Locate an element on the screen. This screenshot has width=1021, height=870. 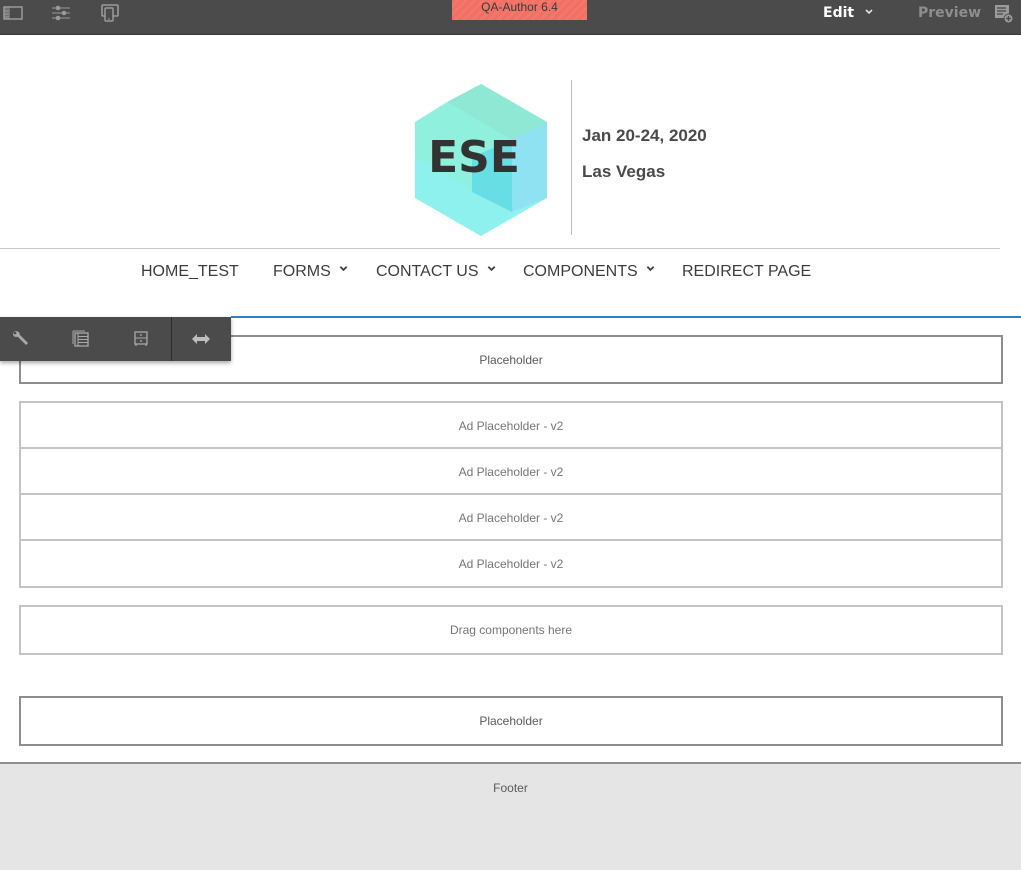
event-city: Las Vegas is located at coordinates (624, 171).